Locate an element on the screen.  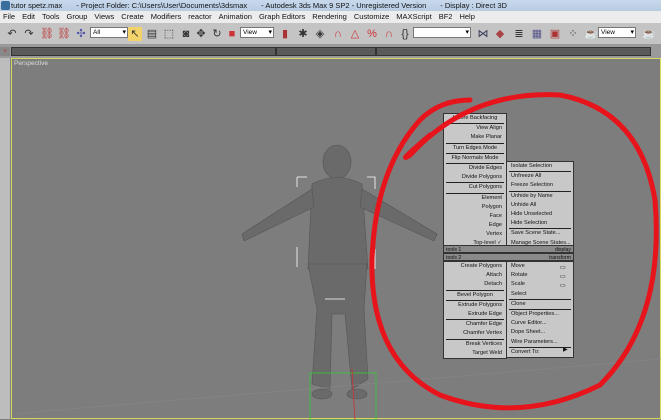
track-bar-extension is located at coordinates (326, 51).